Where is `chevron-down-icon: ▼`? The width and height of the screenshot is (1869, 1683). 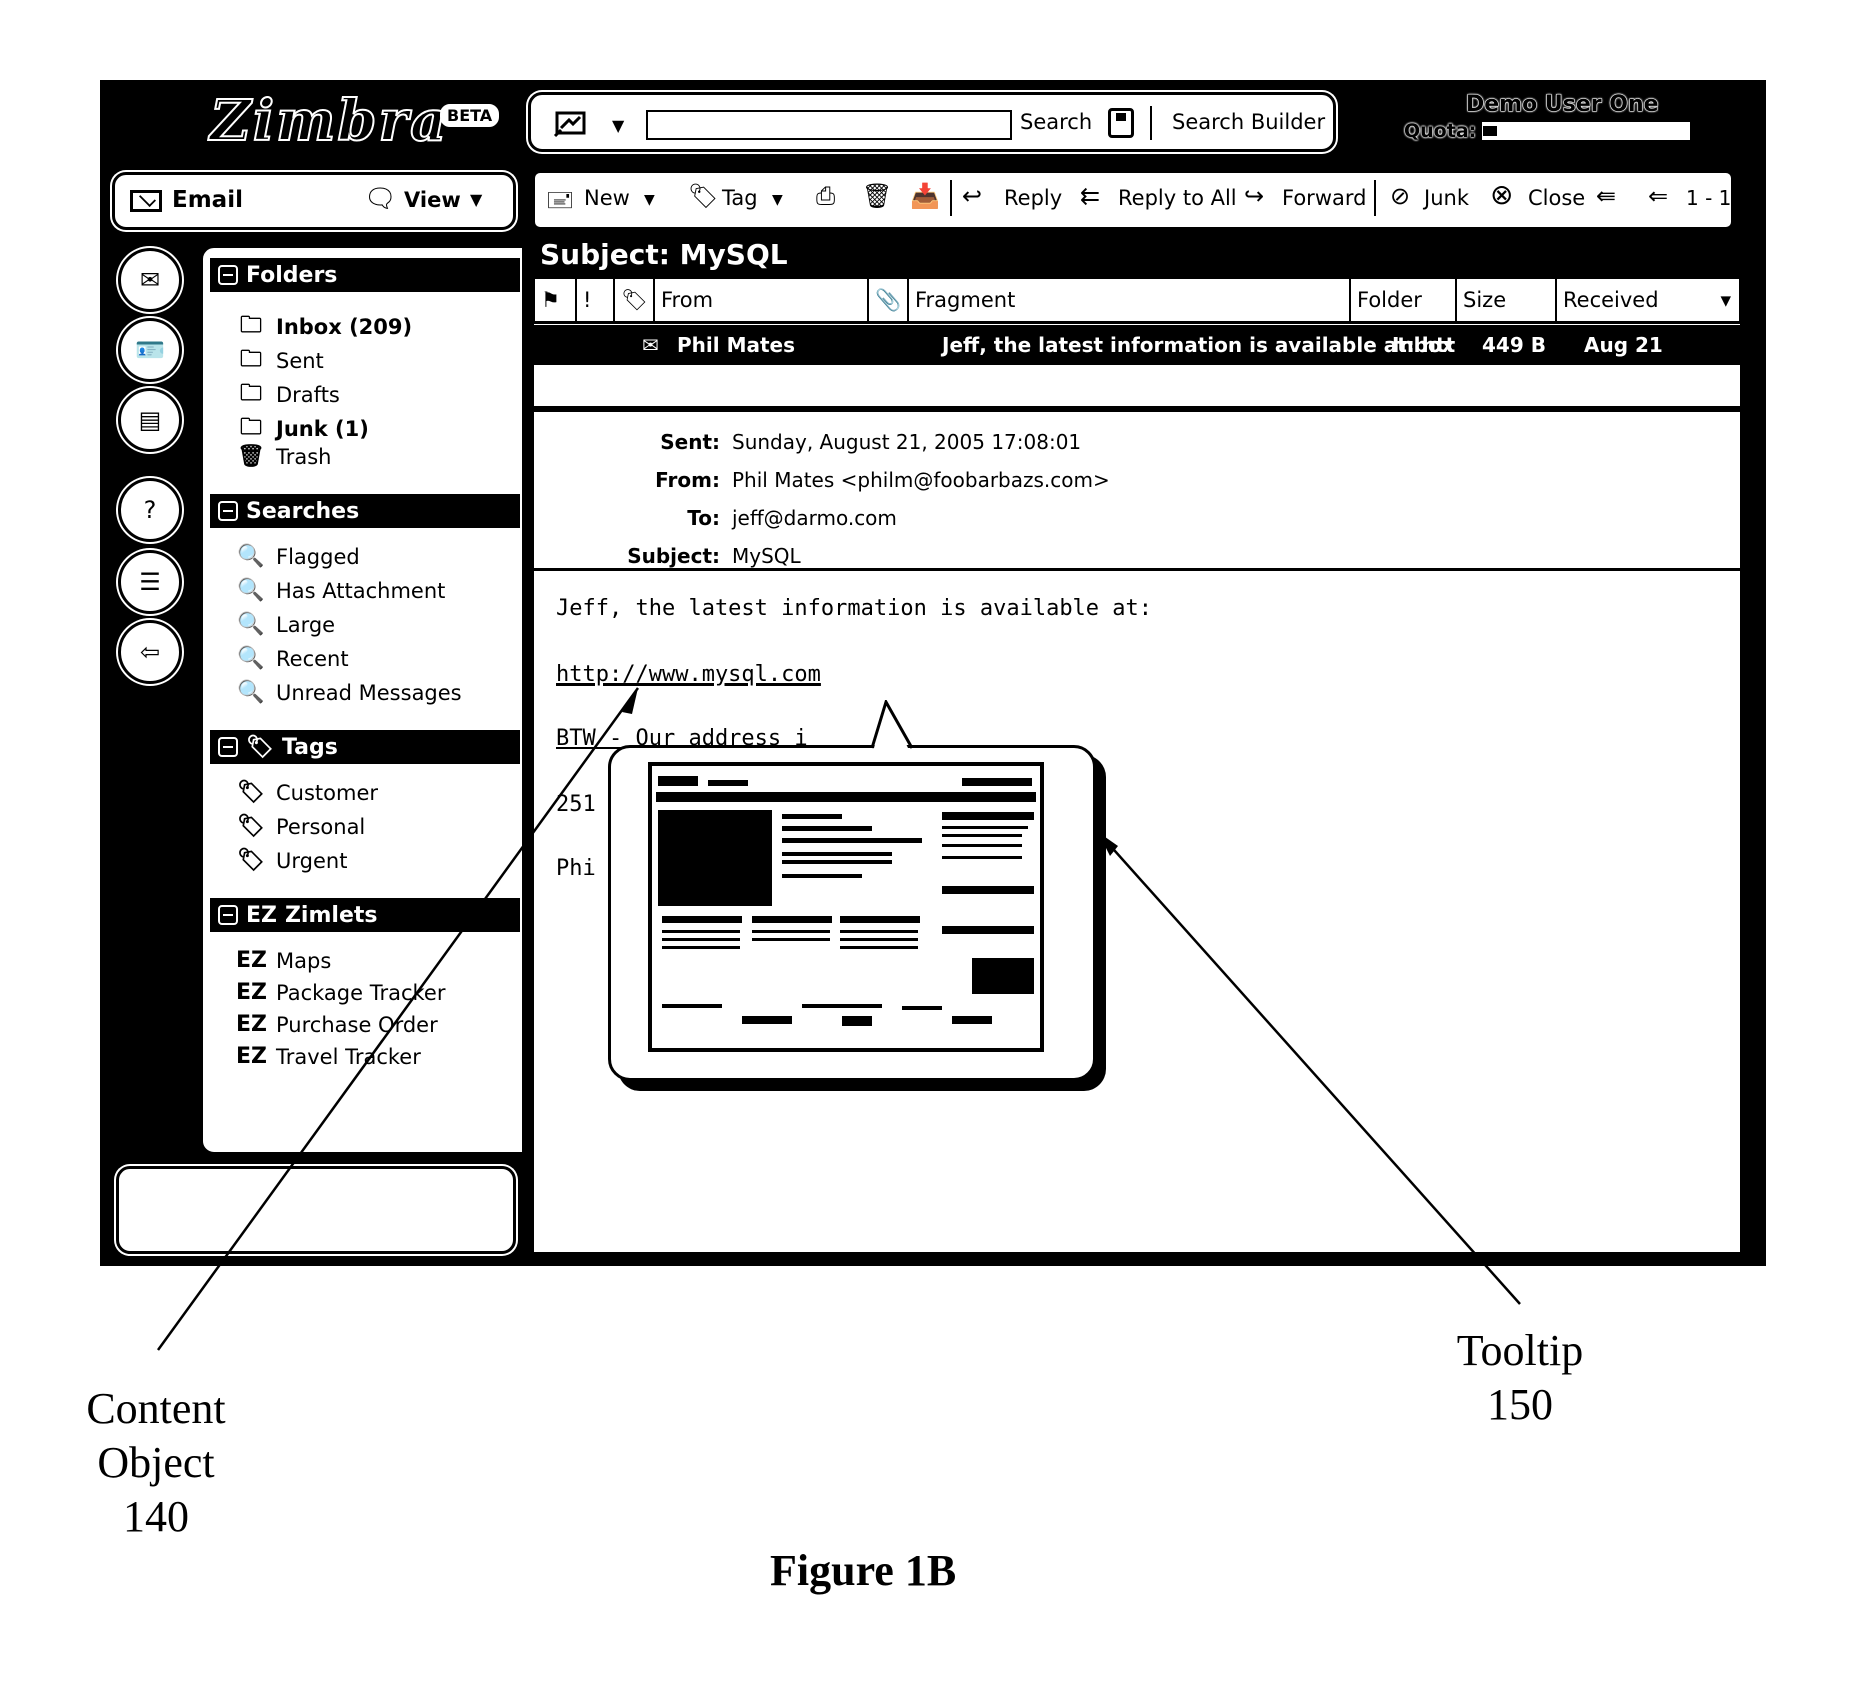 chevron-down-icon: ▼ is located at coordinates (476, 199).